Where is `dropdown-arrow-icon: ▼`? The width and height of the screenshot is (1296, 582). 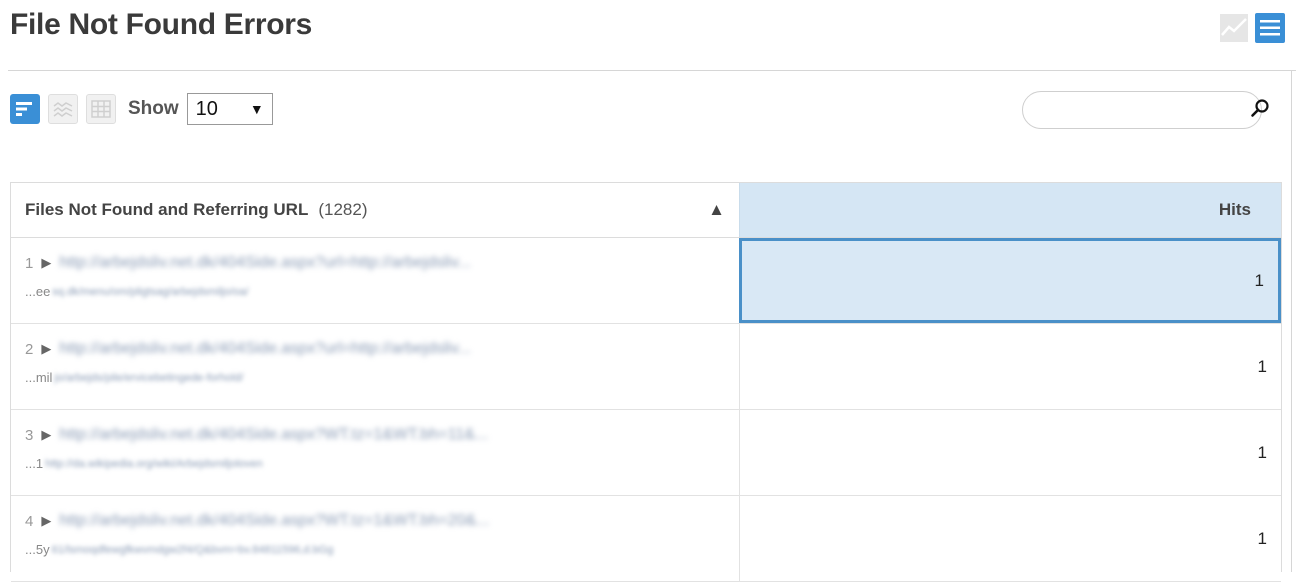 dropdown-arrow-icon: ▼ is located at coordinates (256, 109).